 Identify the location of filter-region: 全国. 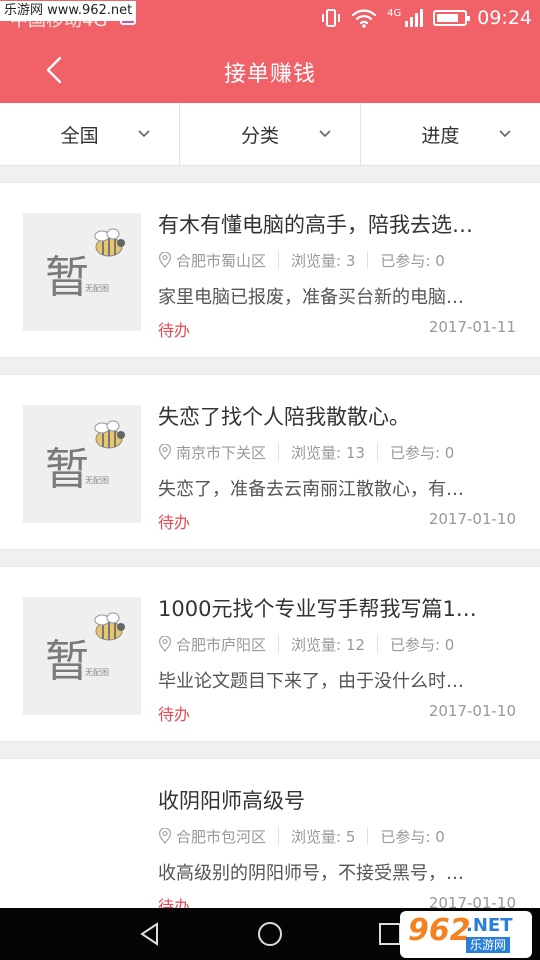
(89, 134).